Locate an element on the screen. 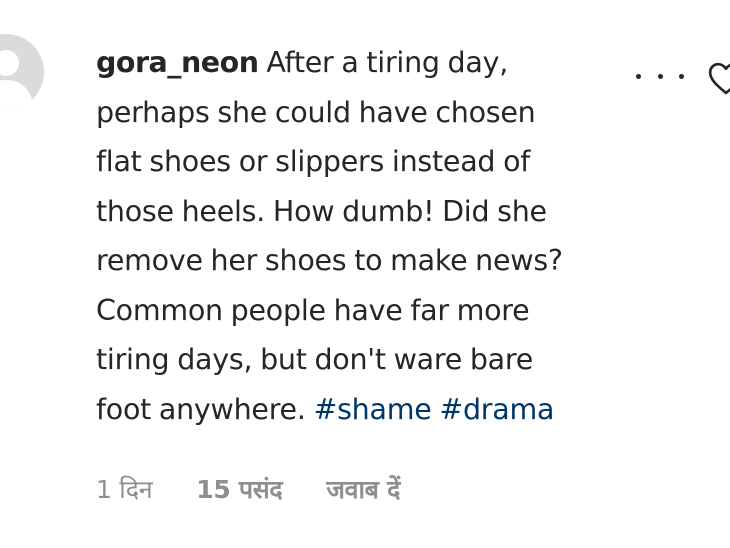 The width and height of the screenshot is (730, 548). comment-line-text: After a tiring day, is located at coordinates (387, 62).